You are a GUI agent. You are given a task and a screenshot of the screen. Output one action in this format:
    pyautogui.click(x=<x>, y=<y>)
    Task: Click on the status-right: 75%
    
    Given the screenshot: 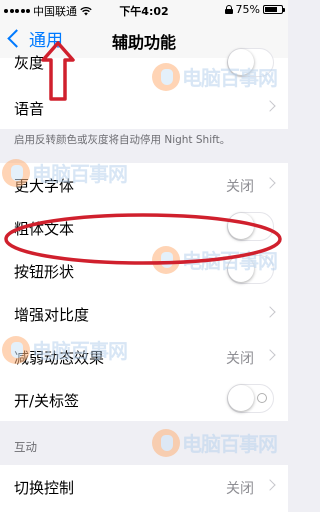 What is the action you would take?
    pyautogui.click(x=254, y=9)
    